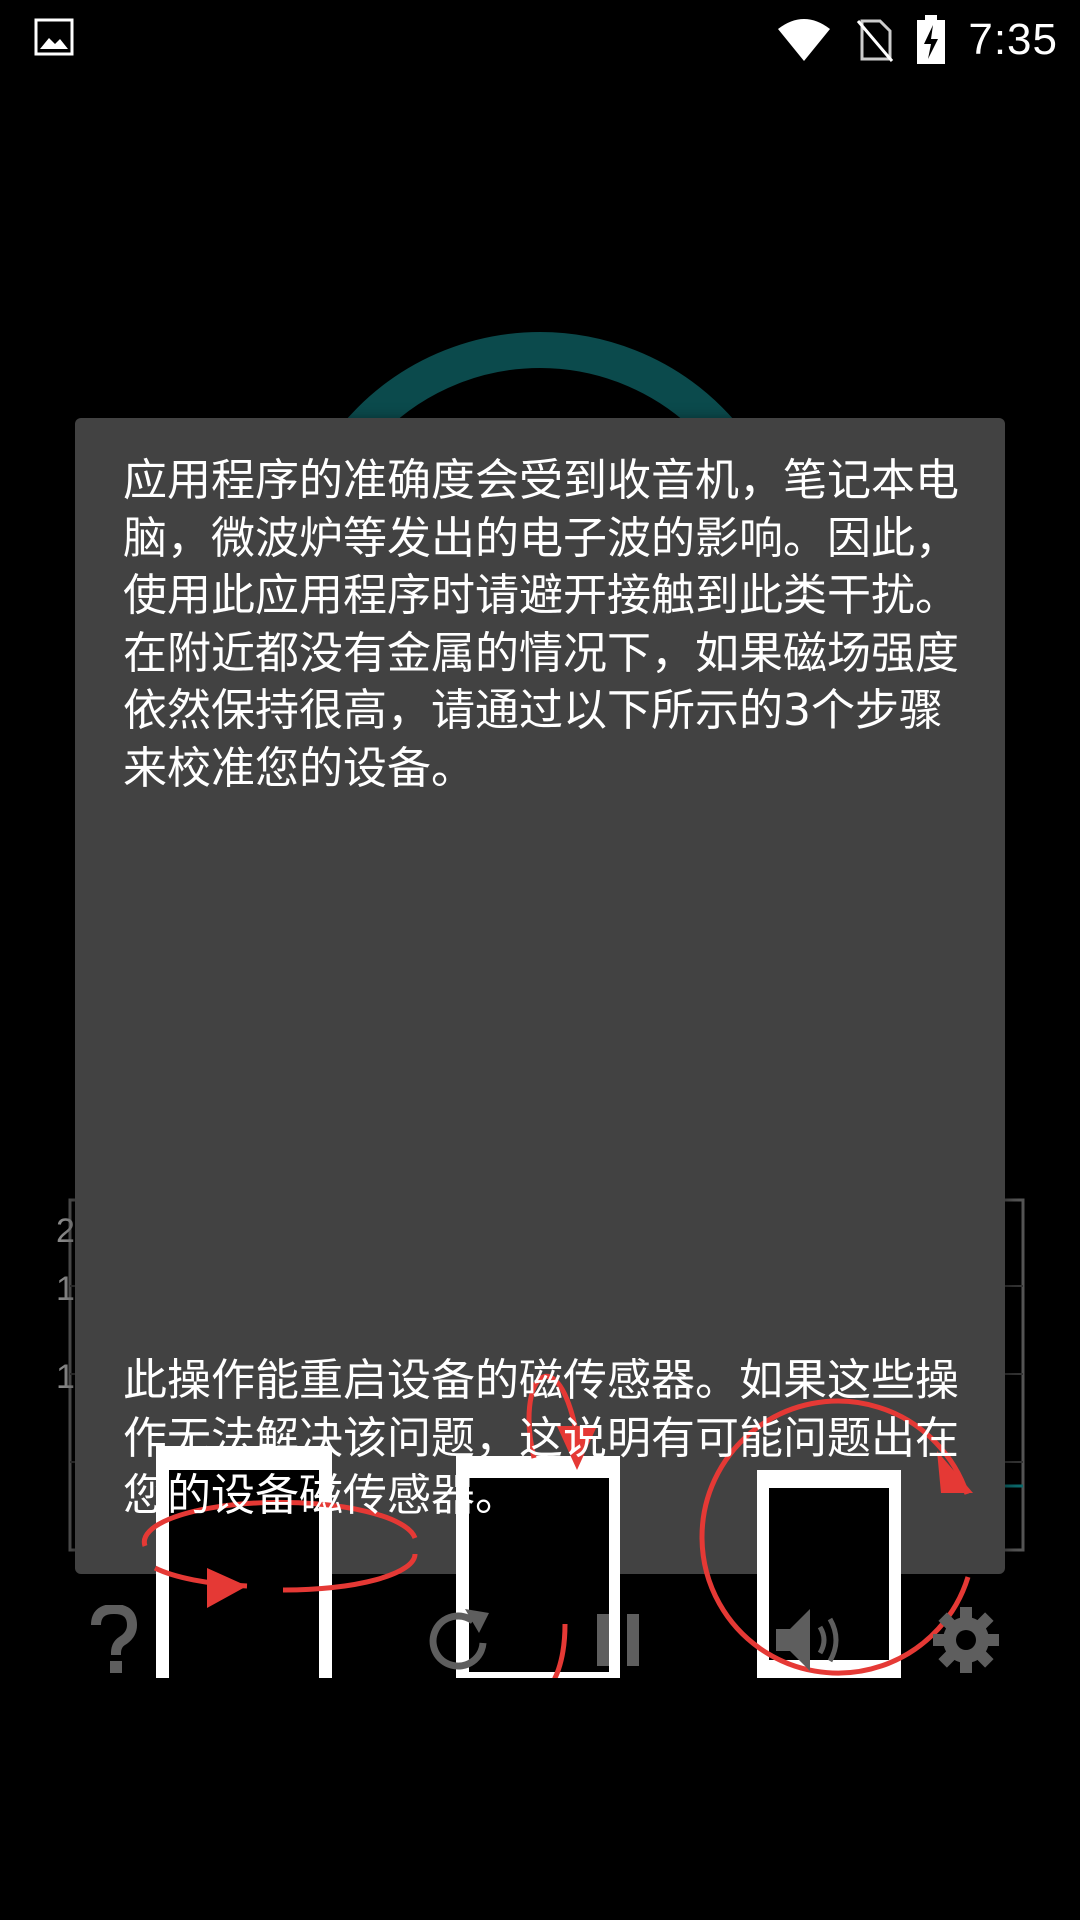  I want to click on settings-button, so click(966, 1640).